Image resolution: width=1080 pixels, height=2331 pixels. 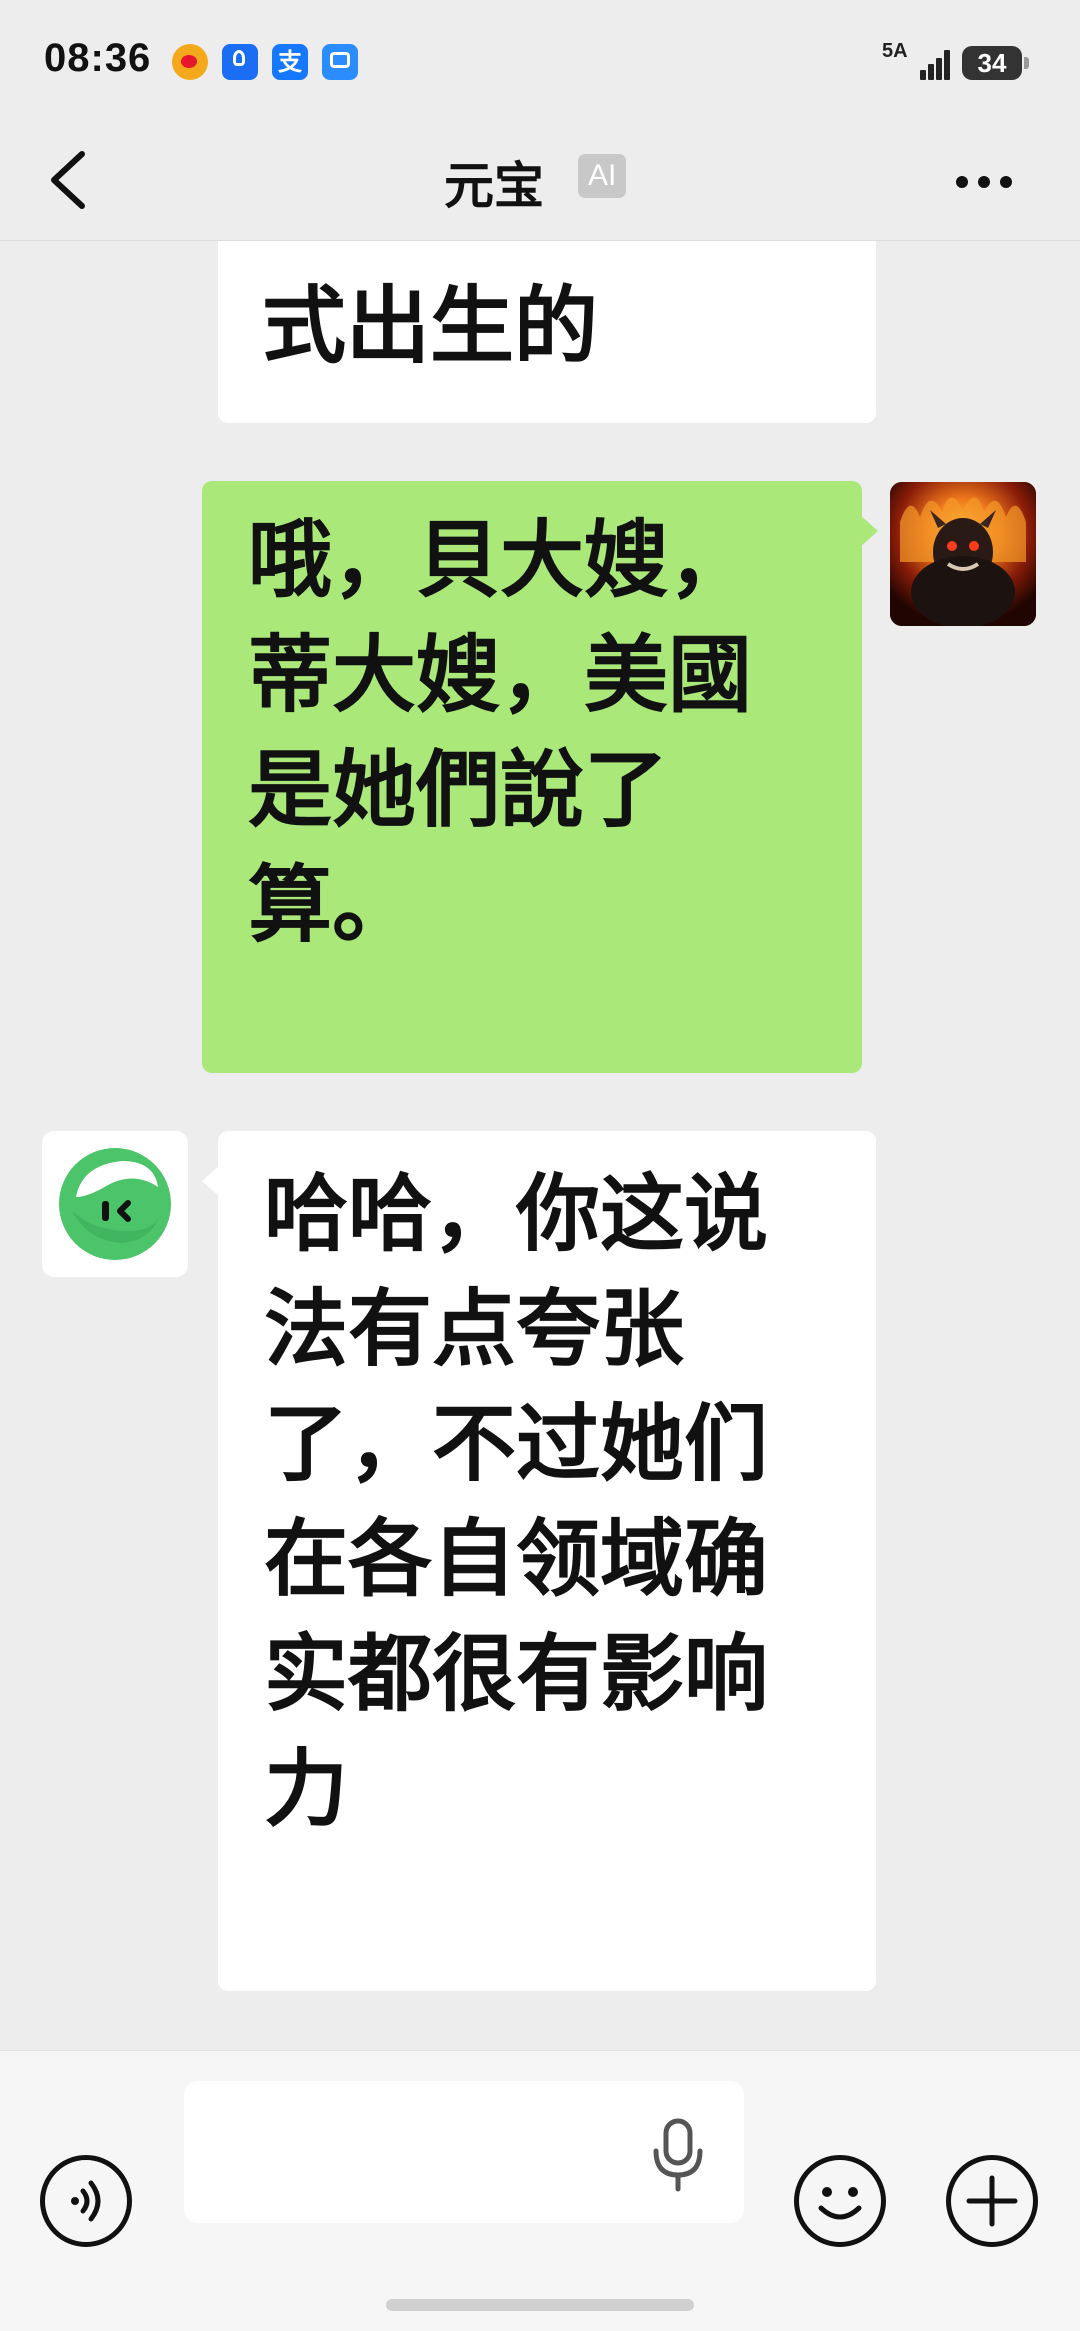 I want to click on bulb-icon, so click(x=240, y=62).